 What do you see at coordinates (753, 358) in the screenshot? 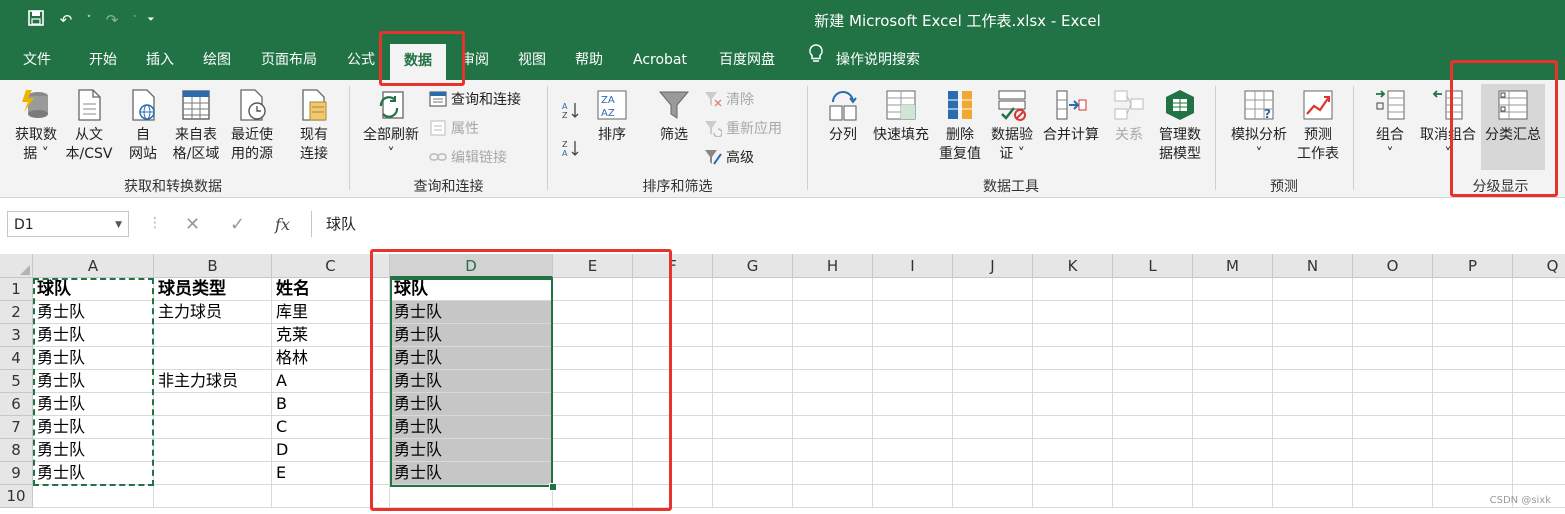
I see `cell-g4` at bounding box center [753, 358].